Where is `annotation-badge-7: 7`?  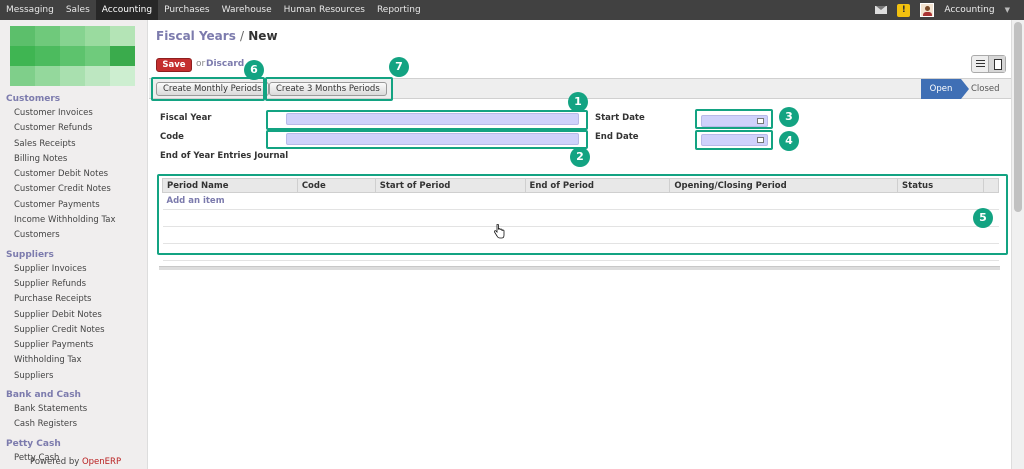 annotation-badge-7: 7 is located at coordinates (399, 67).